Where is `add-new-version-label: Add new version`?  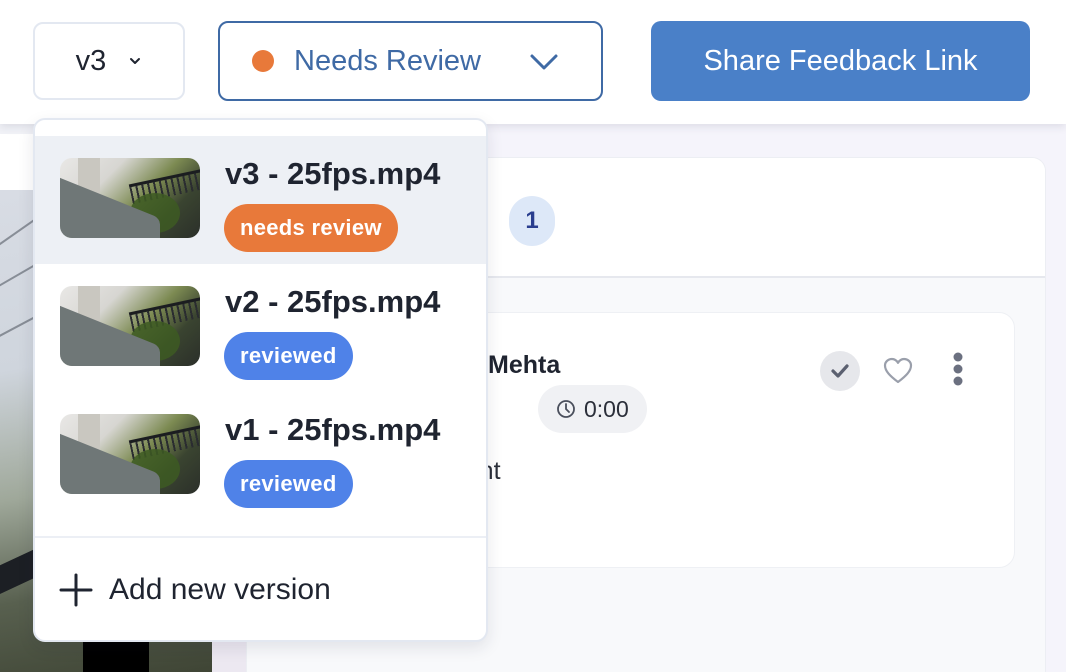
add-new-version-label: Add new version is located at coordinates (220, 589).